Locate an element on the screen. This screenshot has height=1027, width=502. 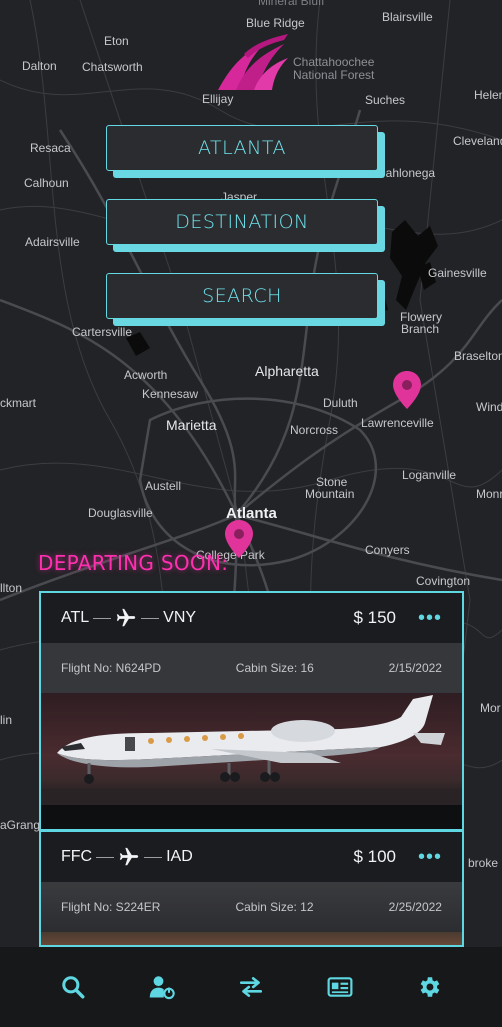
map-town-label: Calhoun is located at coordinates (46, 183).